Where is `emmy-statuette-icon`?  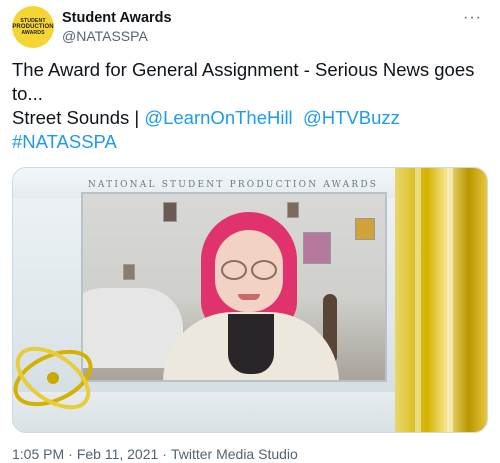
emmy-statuette-icon is located at coordinates (53, 378).